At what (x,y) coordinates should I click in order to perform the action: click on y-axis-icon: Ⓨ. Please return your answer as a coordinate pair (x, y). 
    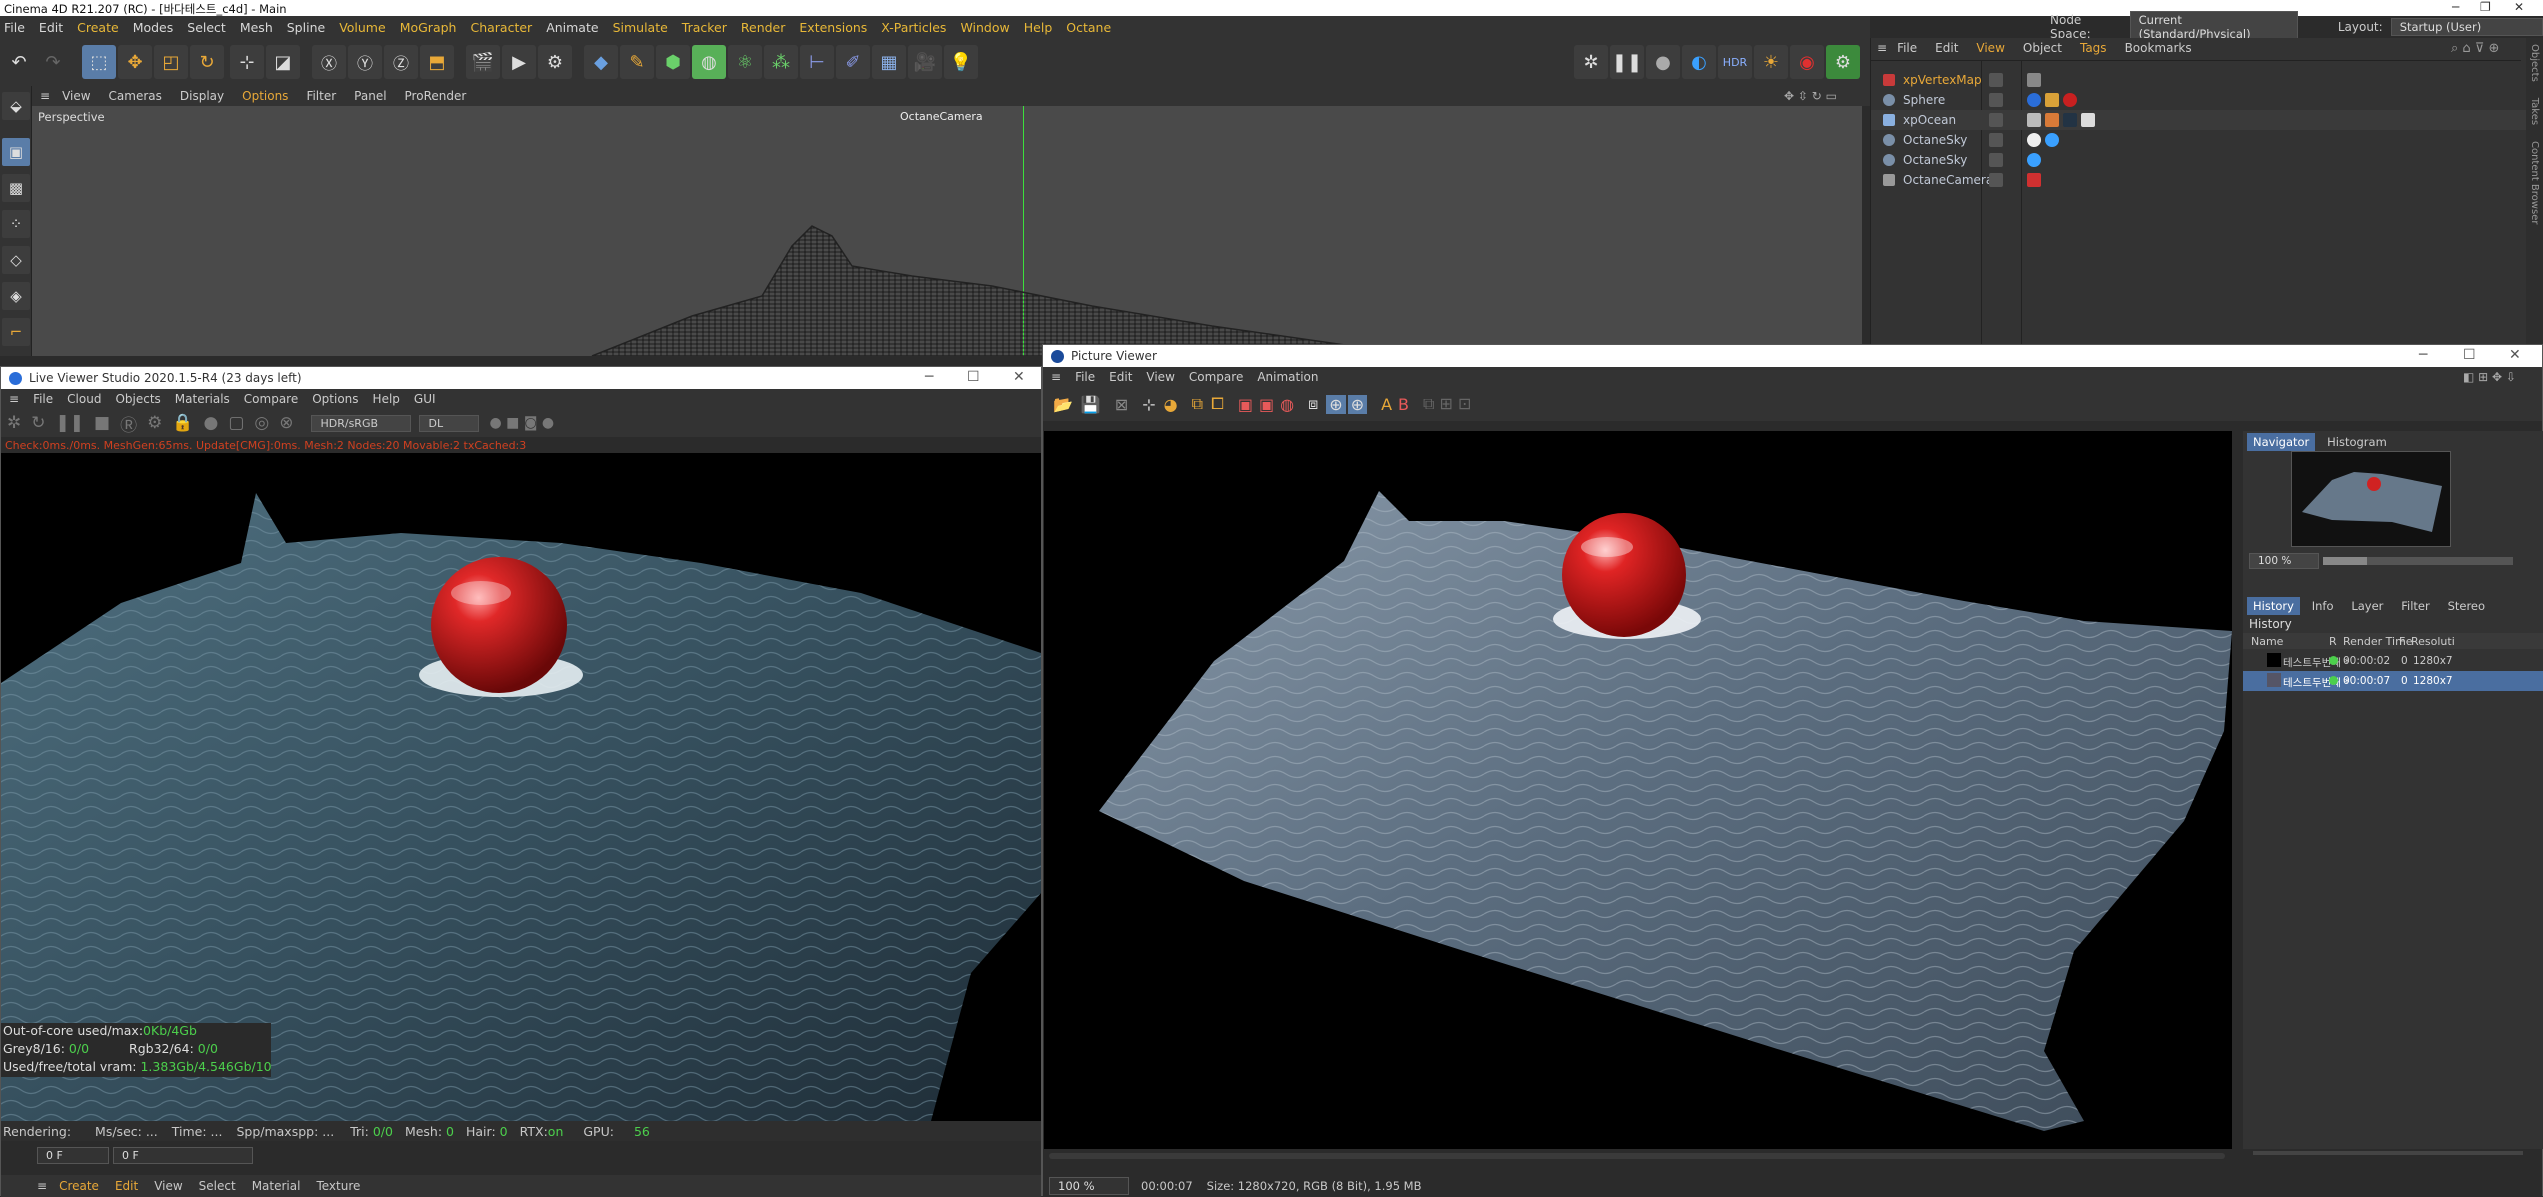
    Looking at the image, I should click on (365, 62).